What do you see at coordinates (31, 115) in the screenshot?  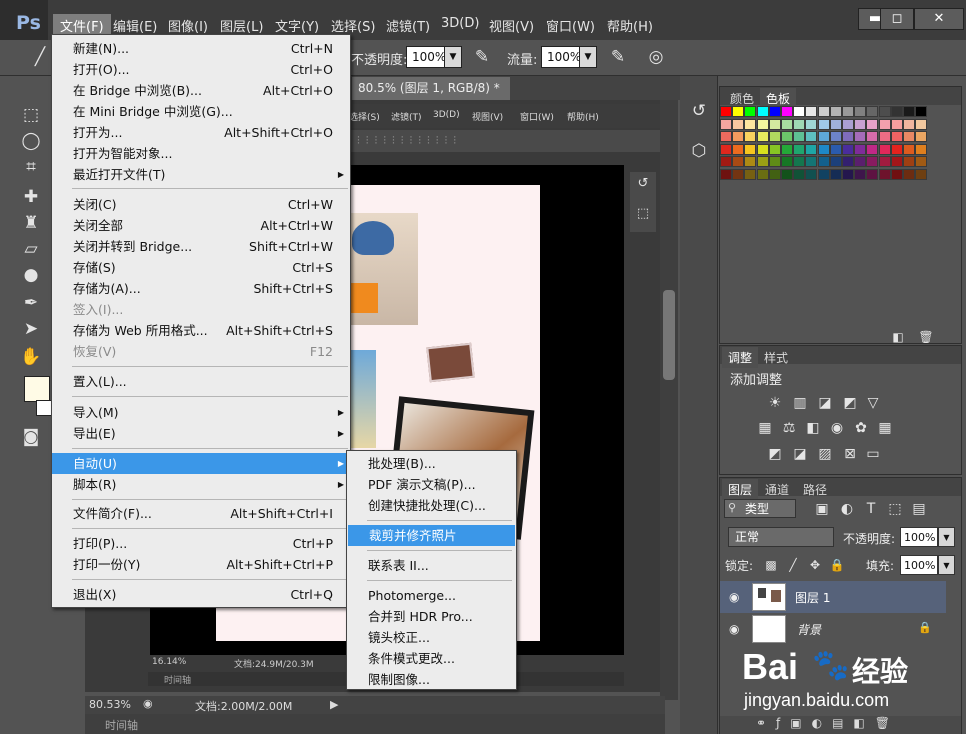 I see `marquee-tool-icon: ⬚` at bounding box center [31, 115].